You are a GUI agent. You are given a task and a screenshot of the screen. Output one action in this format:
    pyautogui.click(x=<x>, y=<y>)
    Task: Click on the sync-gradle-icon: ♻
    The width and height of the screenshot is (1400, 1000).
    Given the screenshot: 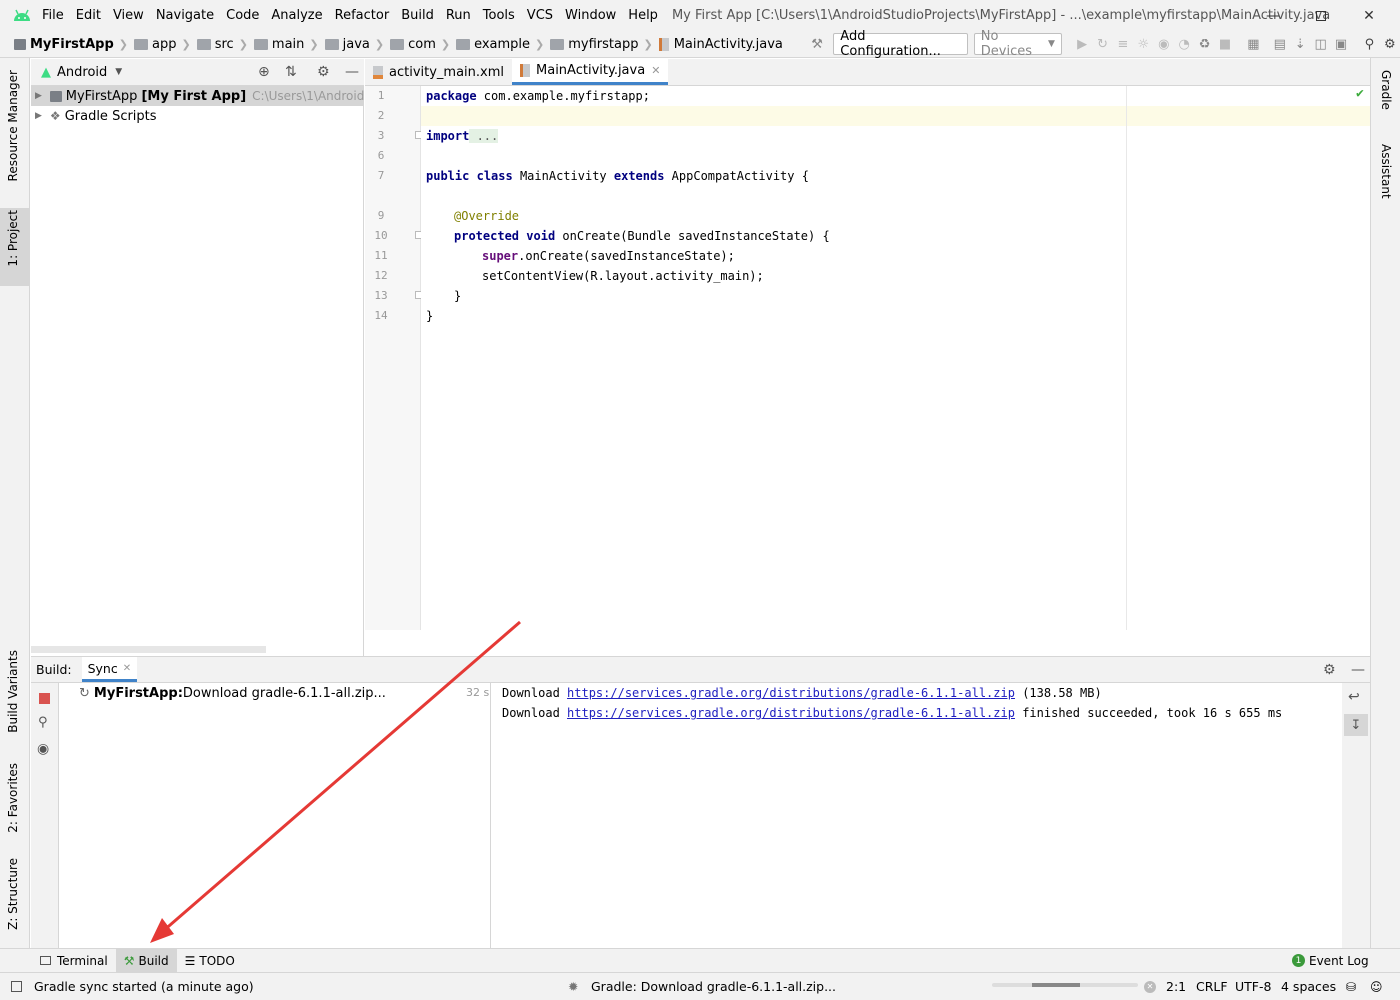 What is the action you would take?
    pyautogui.click(x=1204, y=44)
    